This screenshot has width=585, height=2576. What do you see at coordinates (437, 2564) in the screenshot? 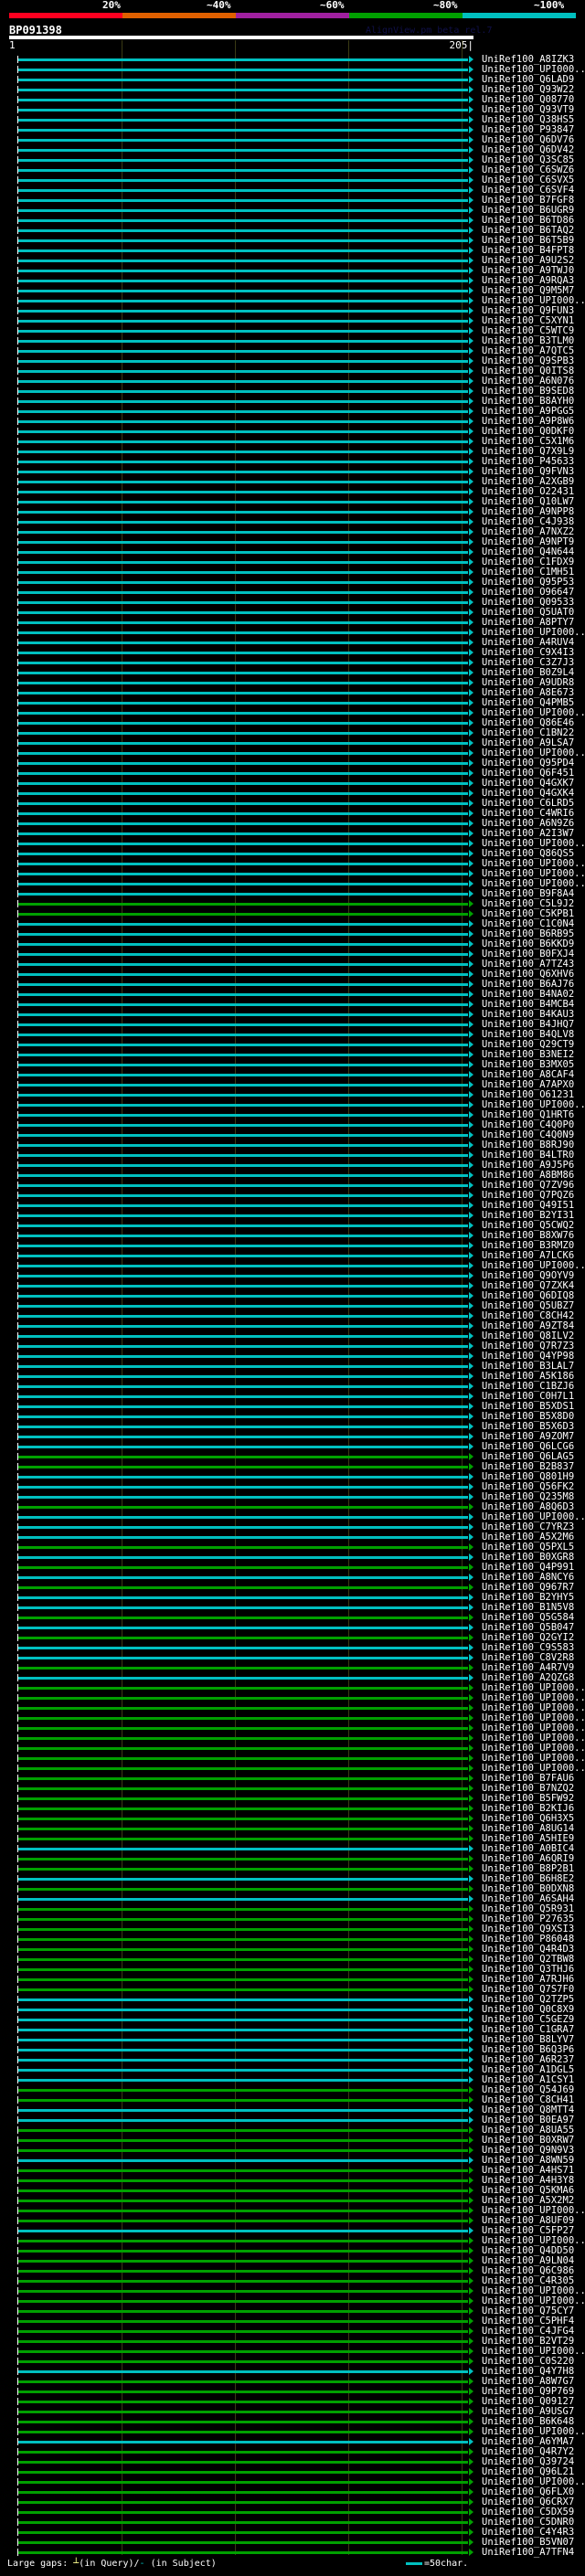
I see `length-legend: =50char.` at bounding box center [437, 2564].